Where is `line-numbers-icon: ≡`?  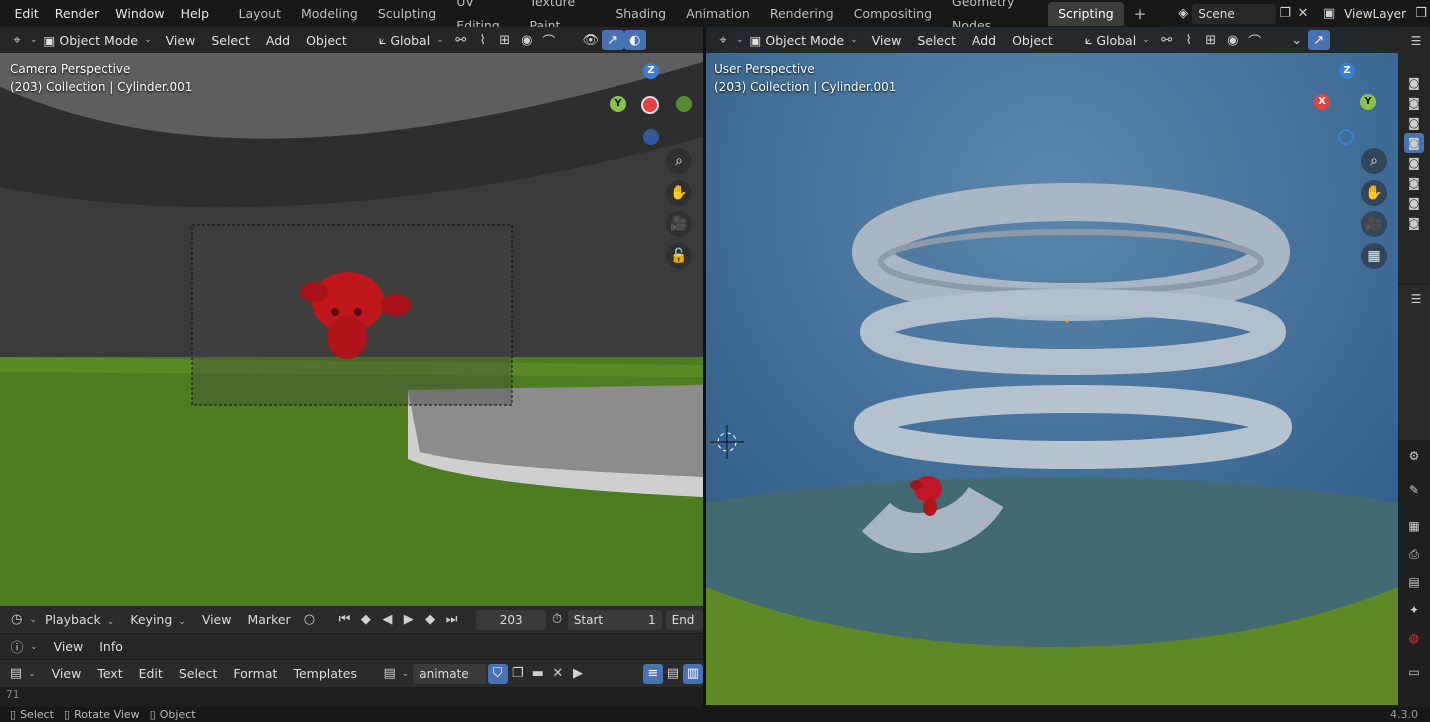
line-numbers-icon: ≡ is located at coordinates (652, 673).